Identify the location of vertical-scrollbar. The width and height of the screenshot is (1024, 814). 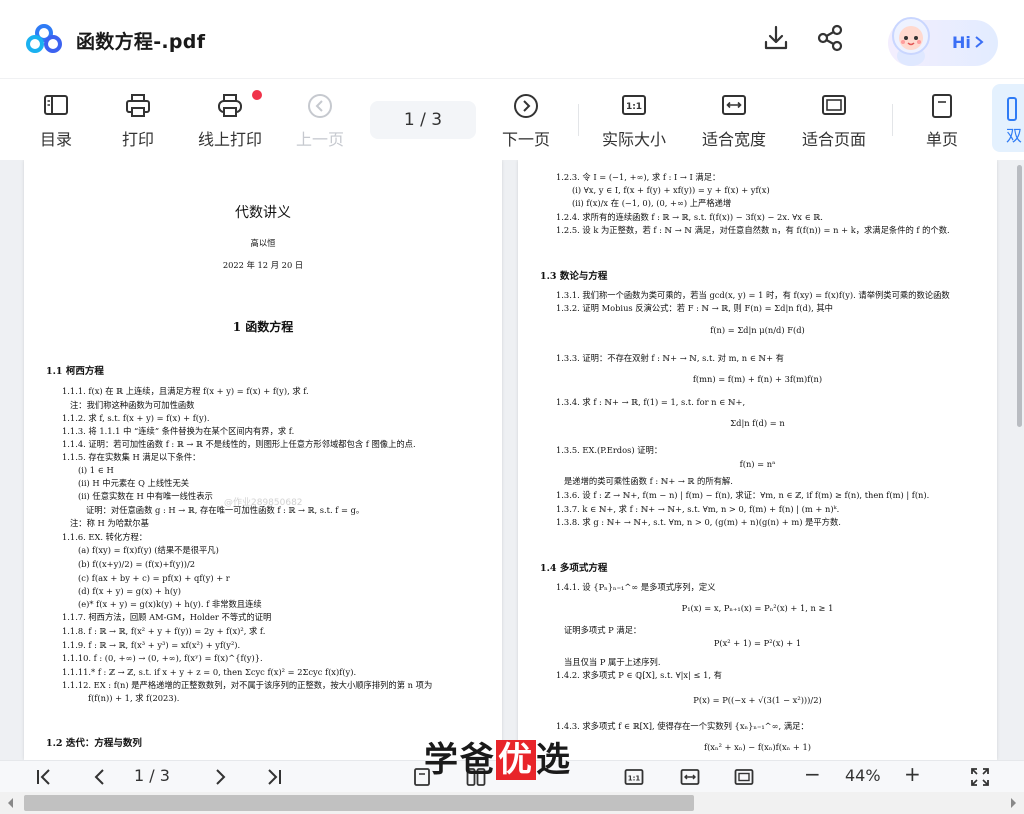
(1019, 296).